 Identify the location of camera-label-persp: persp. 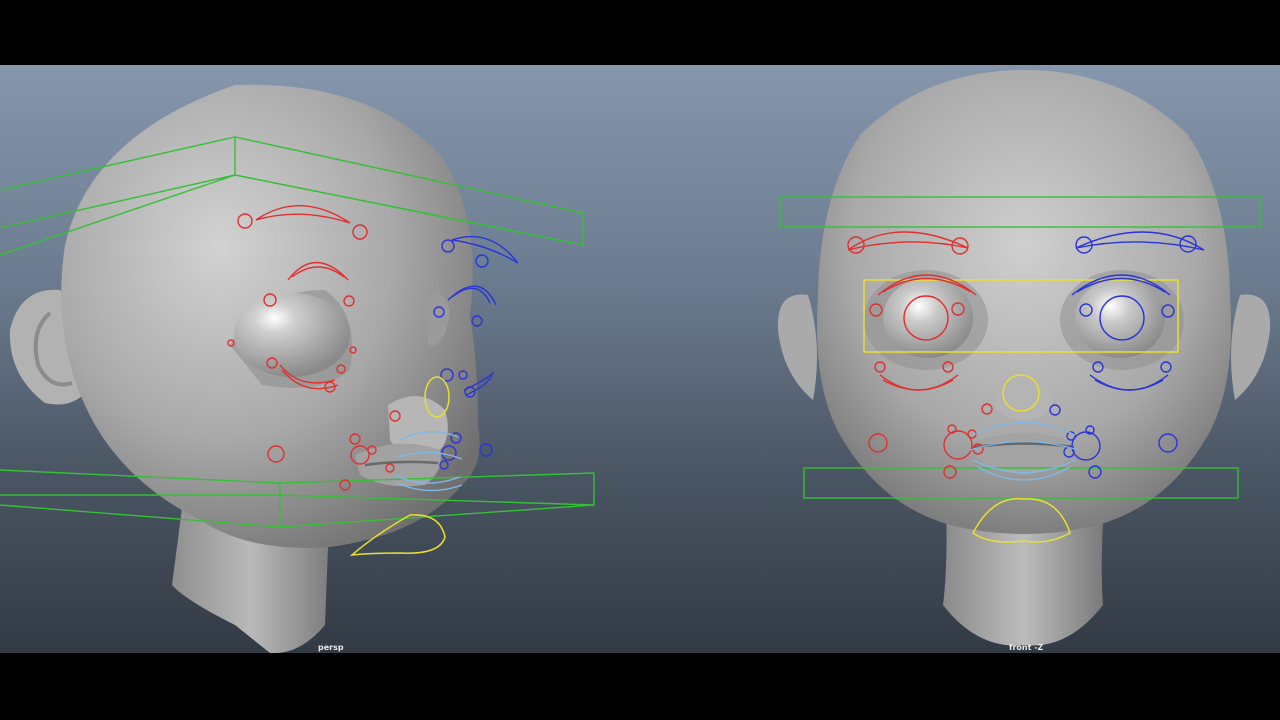
(331, 647).